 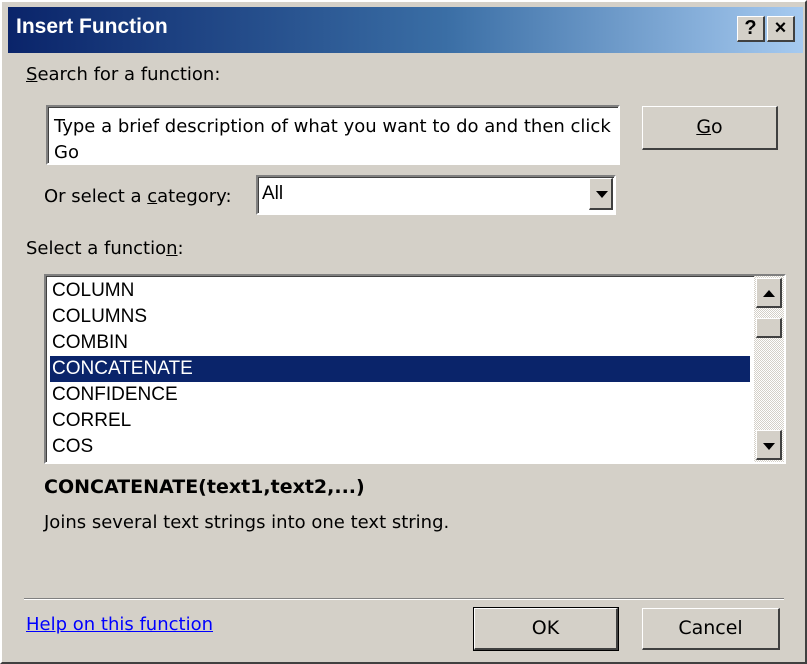 I want to click on title-bar: Insert Function ? ×, so click(x=405, y=30).